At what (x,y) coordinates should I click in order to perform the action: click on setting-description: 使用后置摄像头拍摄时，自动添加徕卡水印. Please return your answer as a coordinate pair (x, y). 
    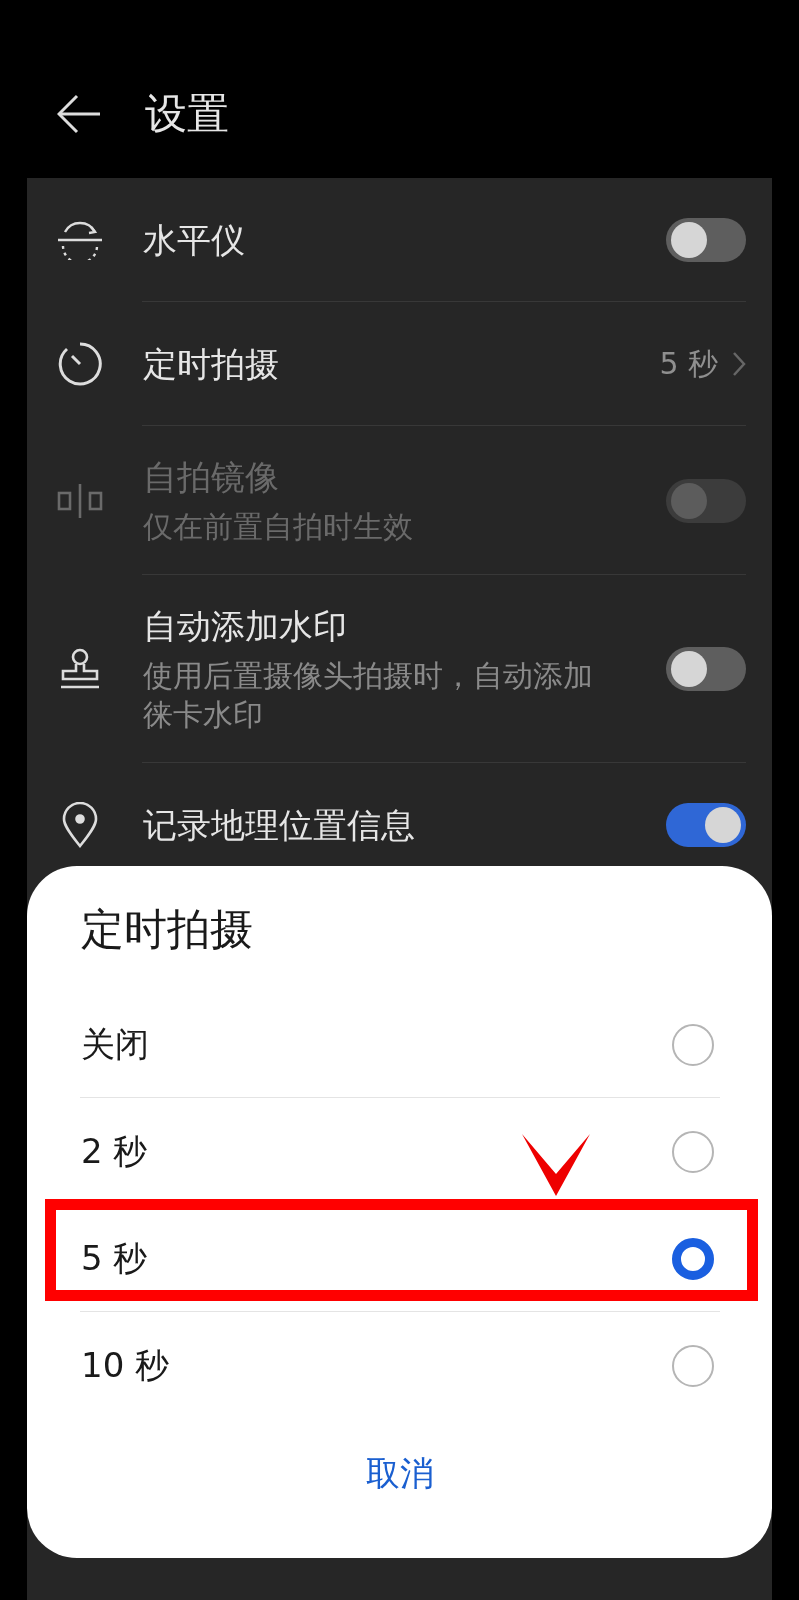
    Looking at the image, I should click on (368, 695).